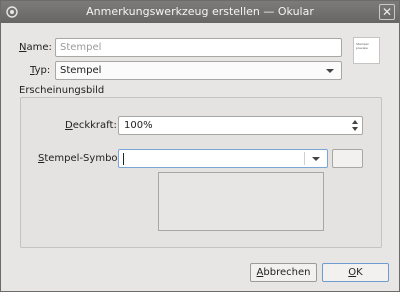 The width and height of the screenshot is (400, 292). Describe the element at coordinates (123, 159) in the screenshot. I see `text-caret` at that location.